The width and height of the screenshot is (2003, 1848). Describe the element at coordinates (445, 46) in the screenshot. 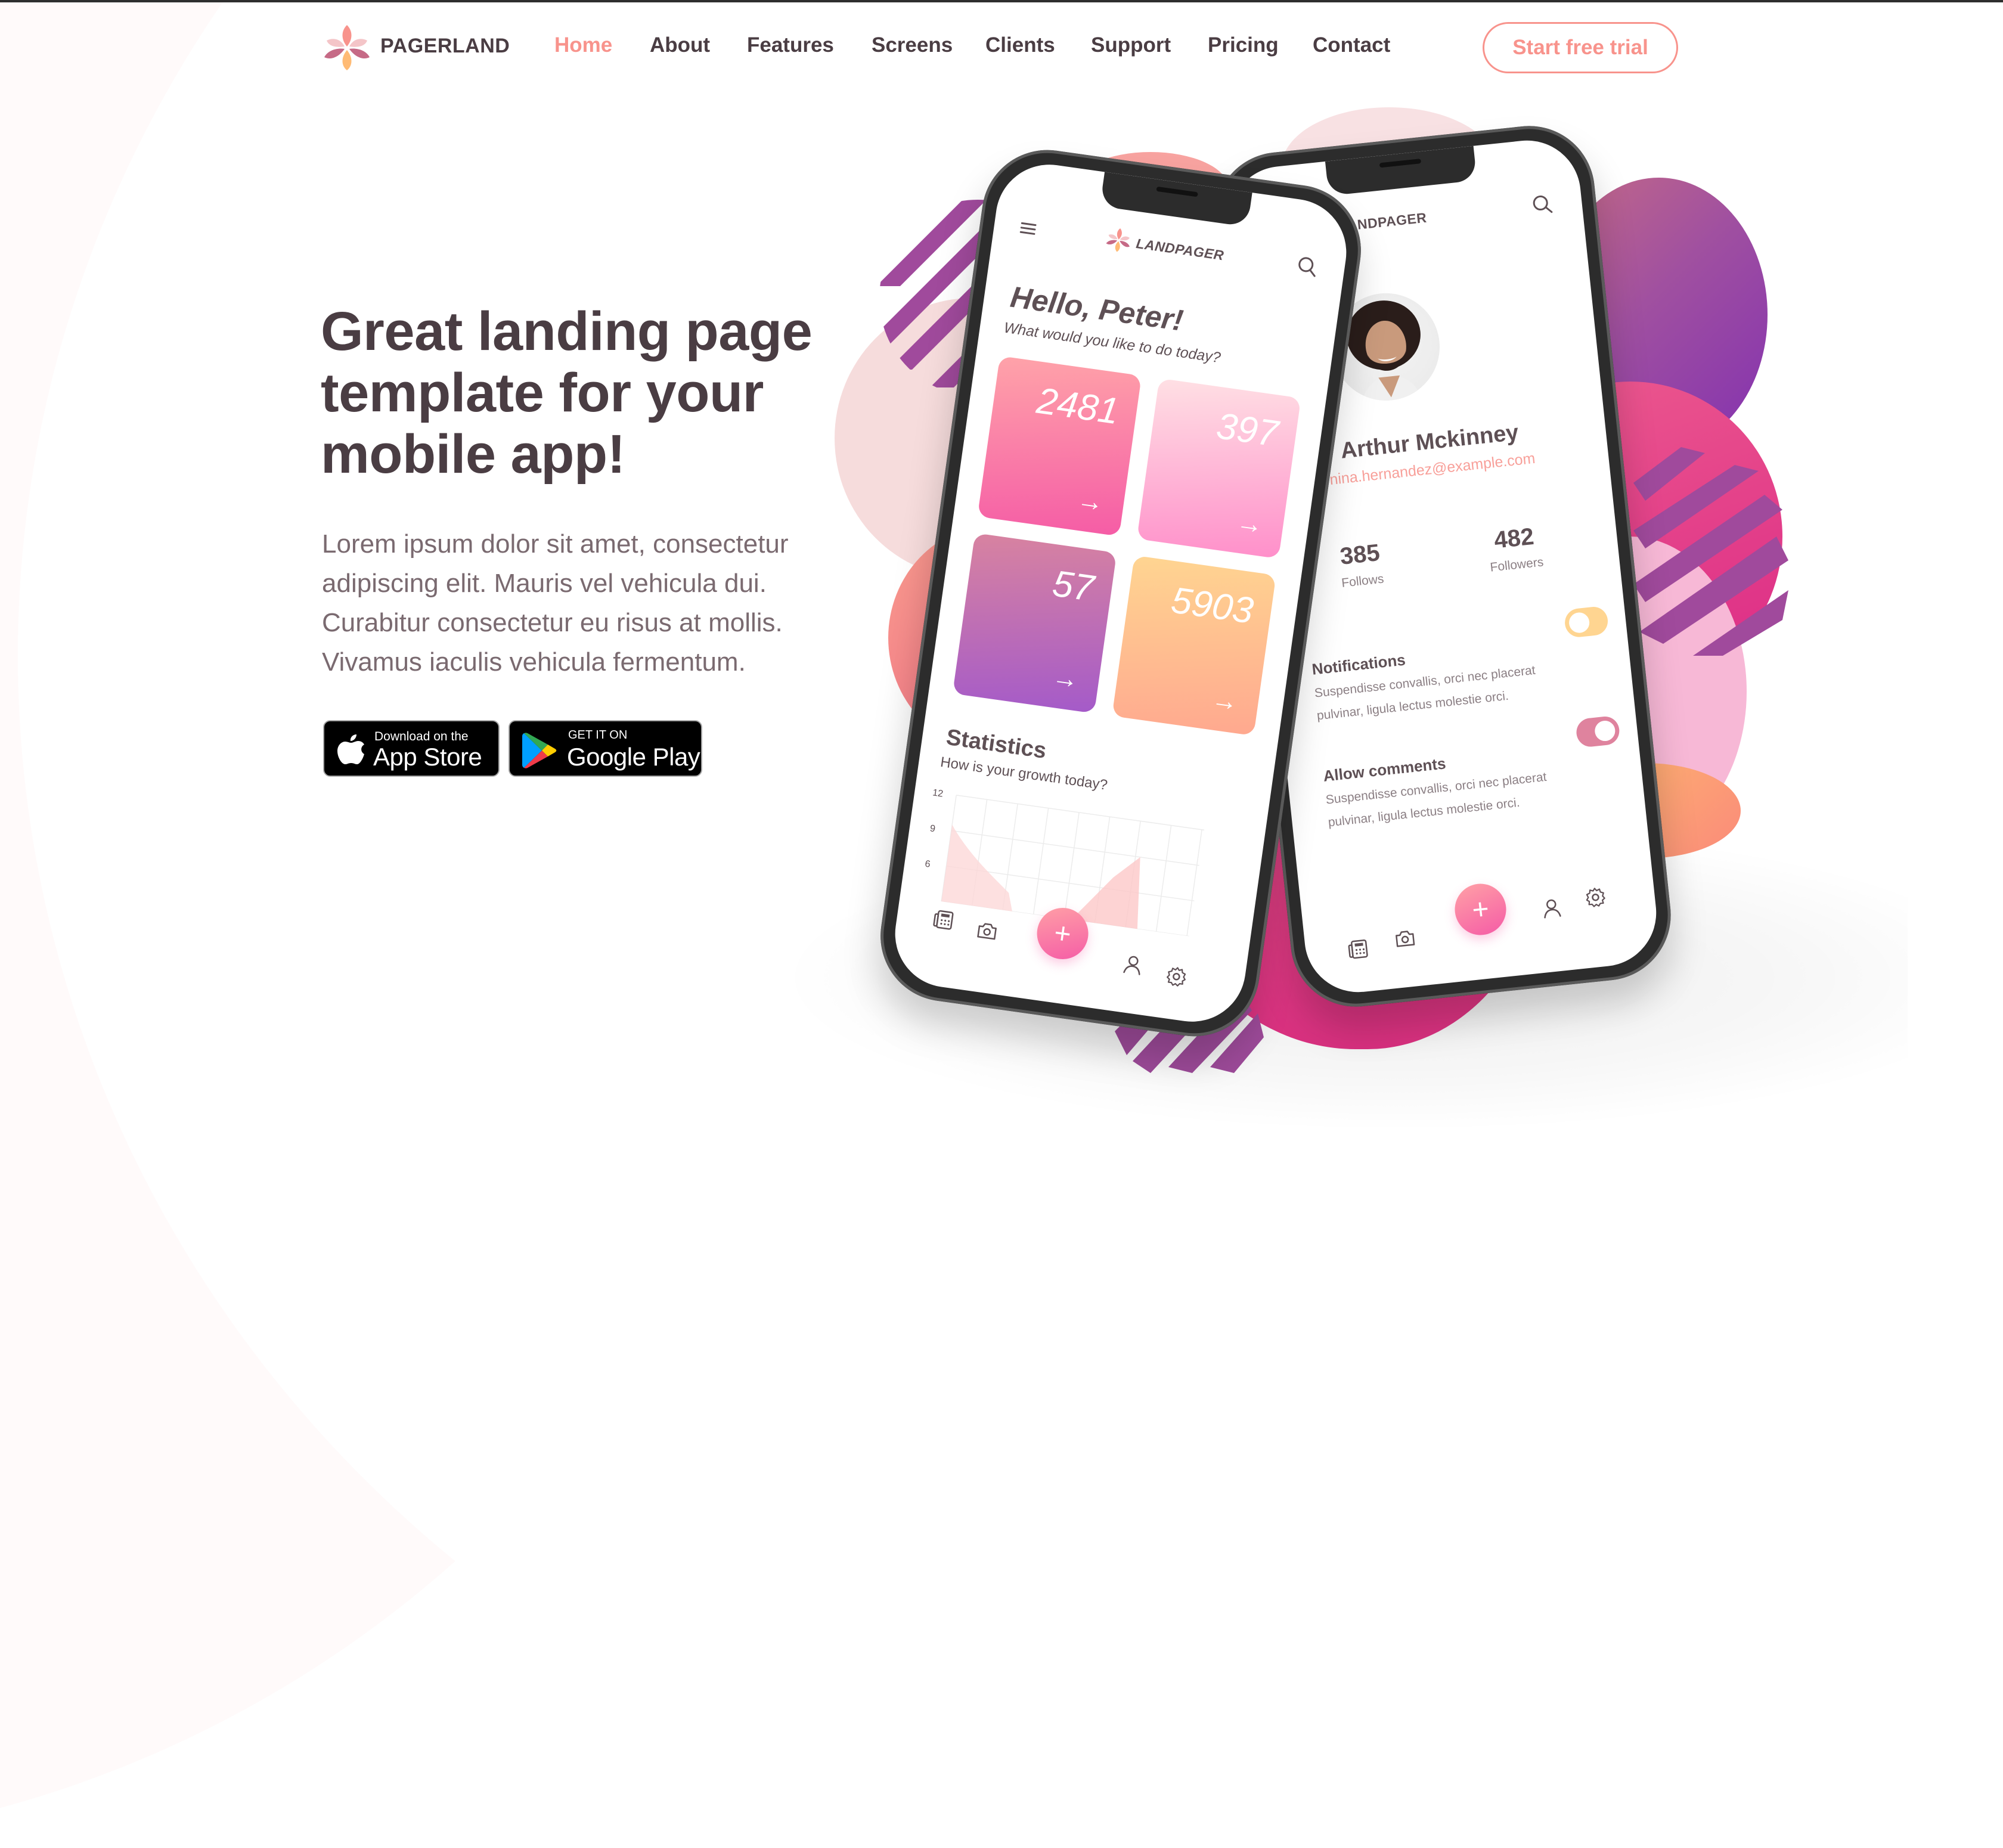

I see `brand-name: PAGERLAND` at that location.